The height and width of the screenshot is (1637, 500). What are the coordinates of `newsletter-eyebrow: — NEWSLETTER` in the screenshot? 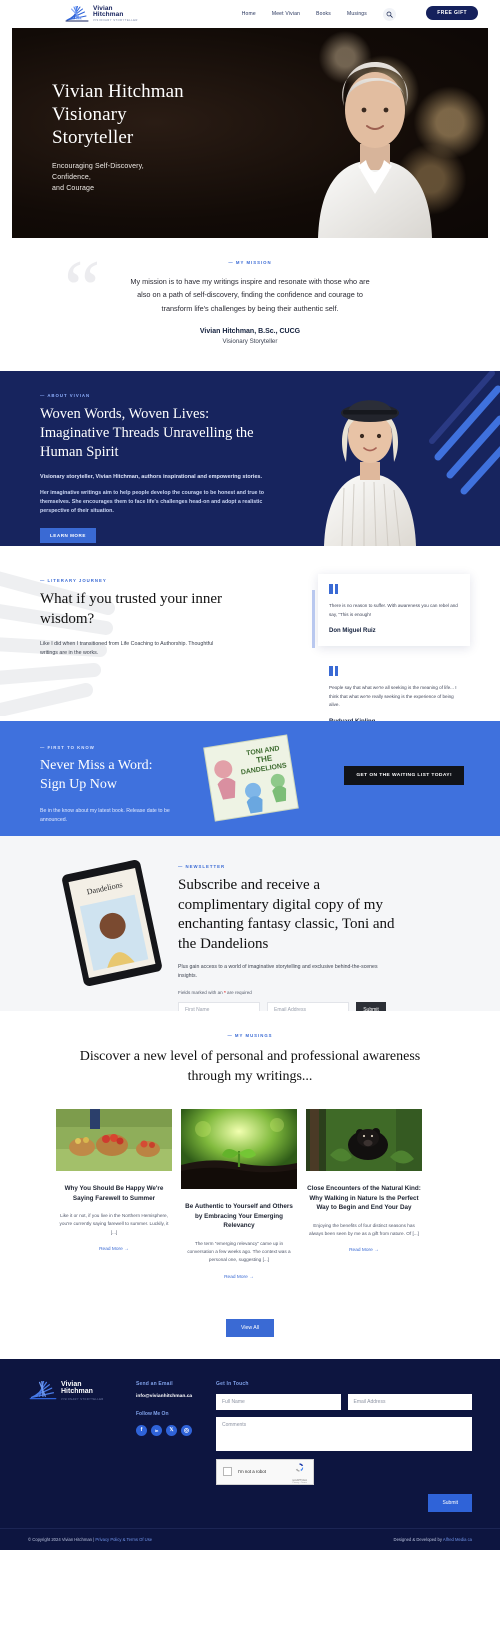 It's located at (202, 867).